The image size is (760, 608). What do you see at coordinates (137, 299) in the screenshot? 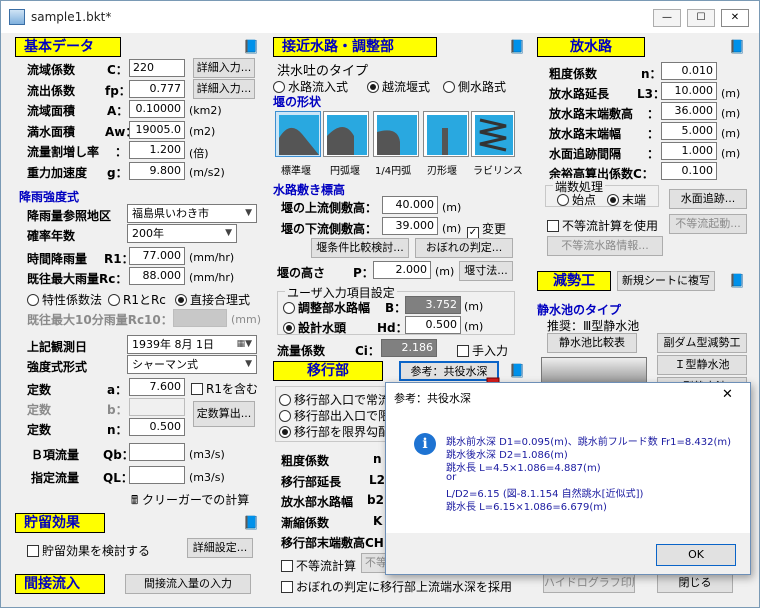
I see `radio-r1-rc: R1とRc` at bounding box center [137, 299].